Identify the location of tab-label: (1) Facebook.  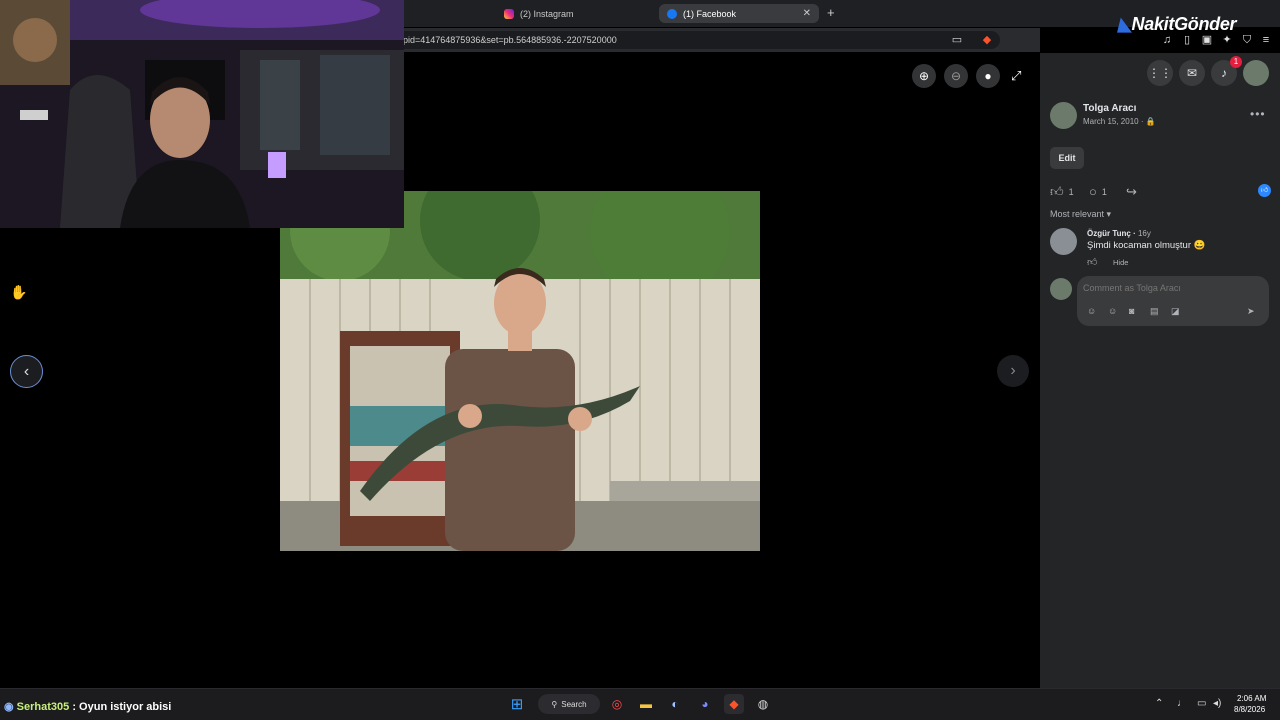
(710, 13).